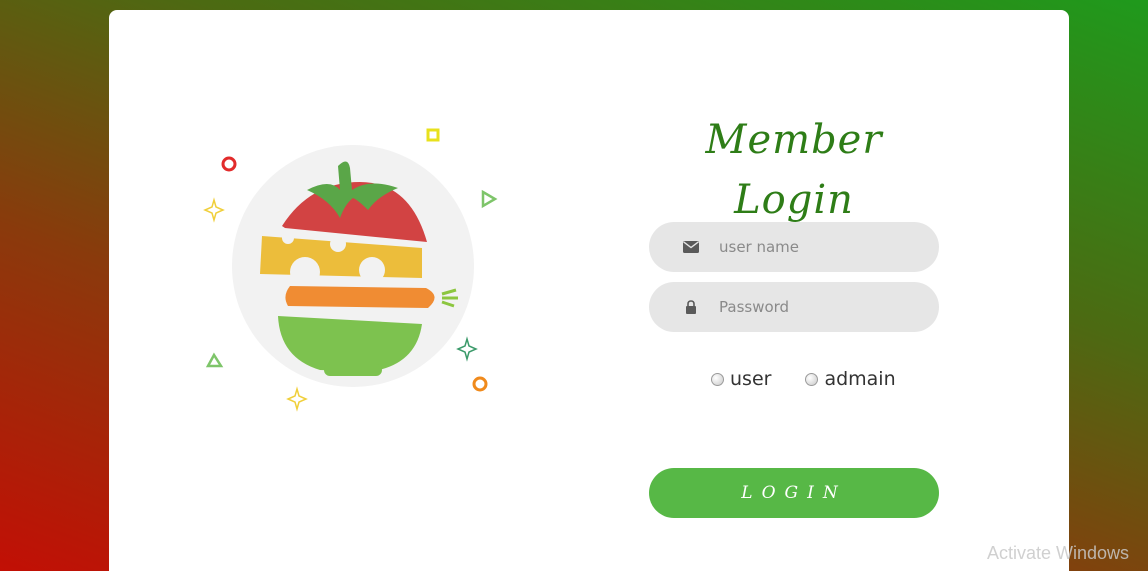 Image resolution: width=1148 pixels, height=571 pixels. I want to click on role-selector: user admain, so click(820, 379).